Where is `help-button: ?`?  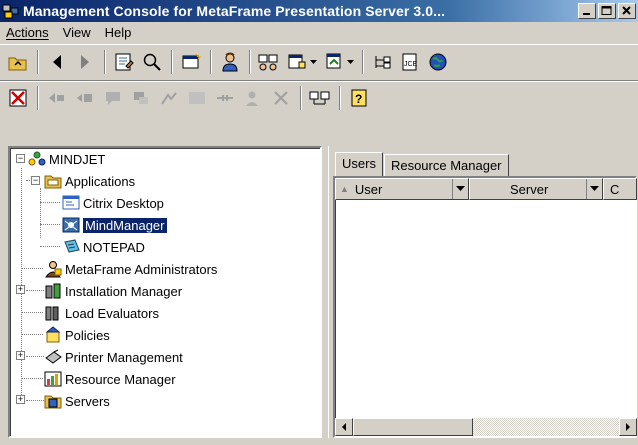
help-button: ? is located at coordinates (359, 98).